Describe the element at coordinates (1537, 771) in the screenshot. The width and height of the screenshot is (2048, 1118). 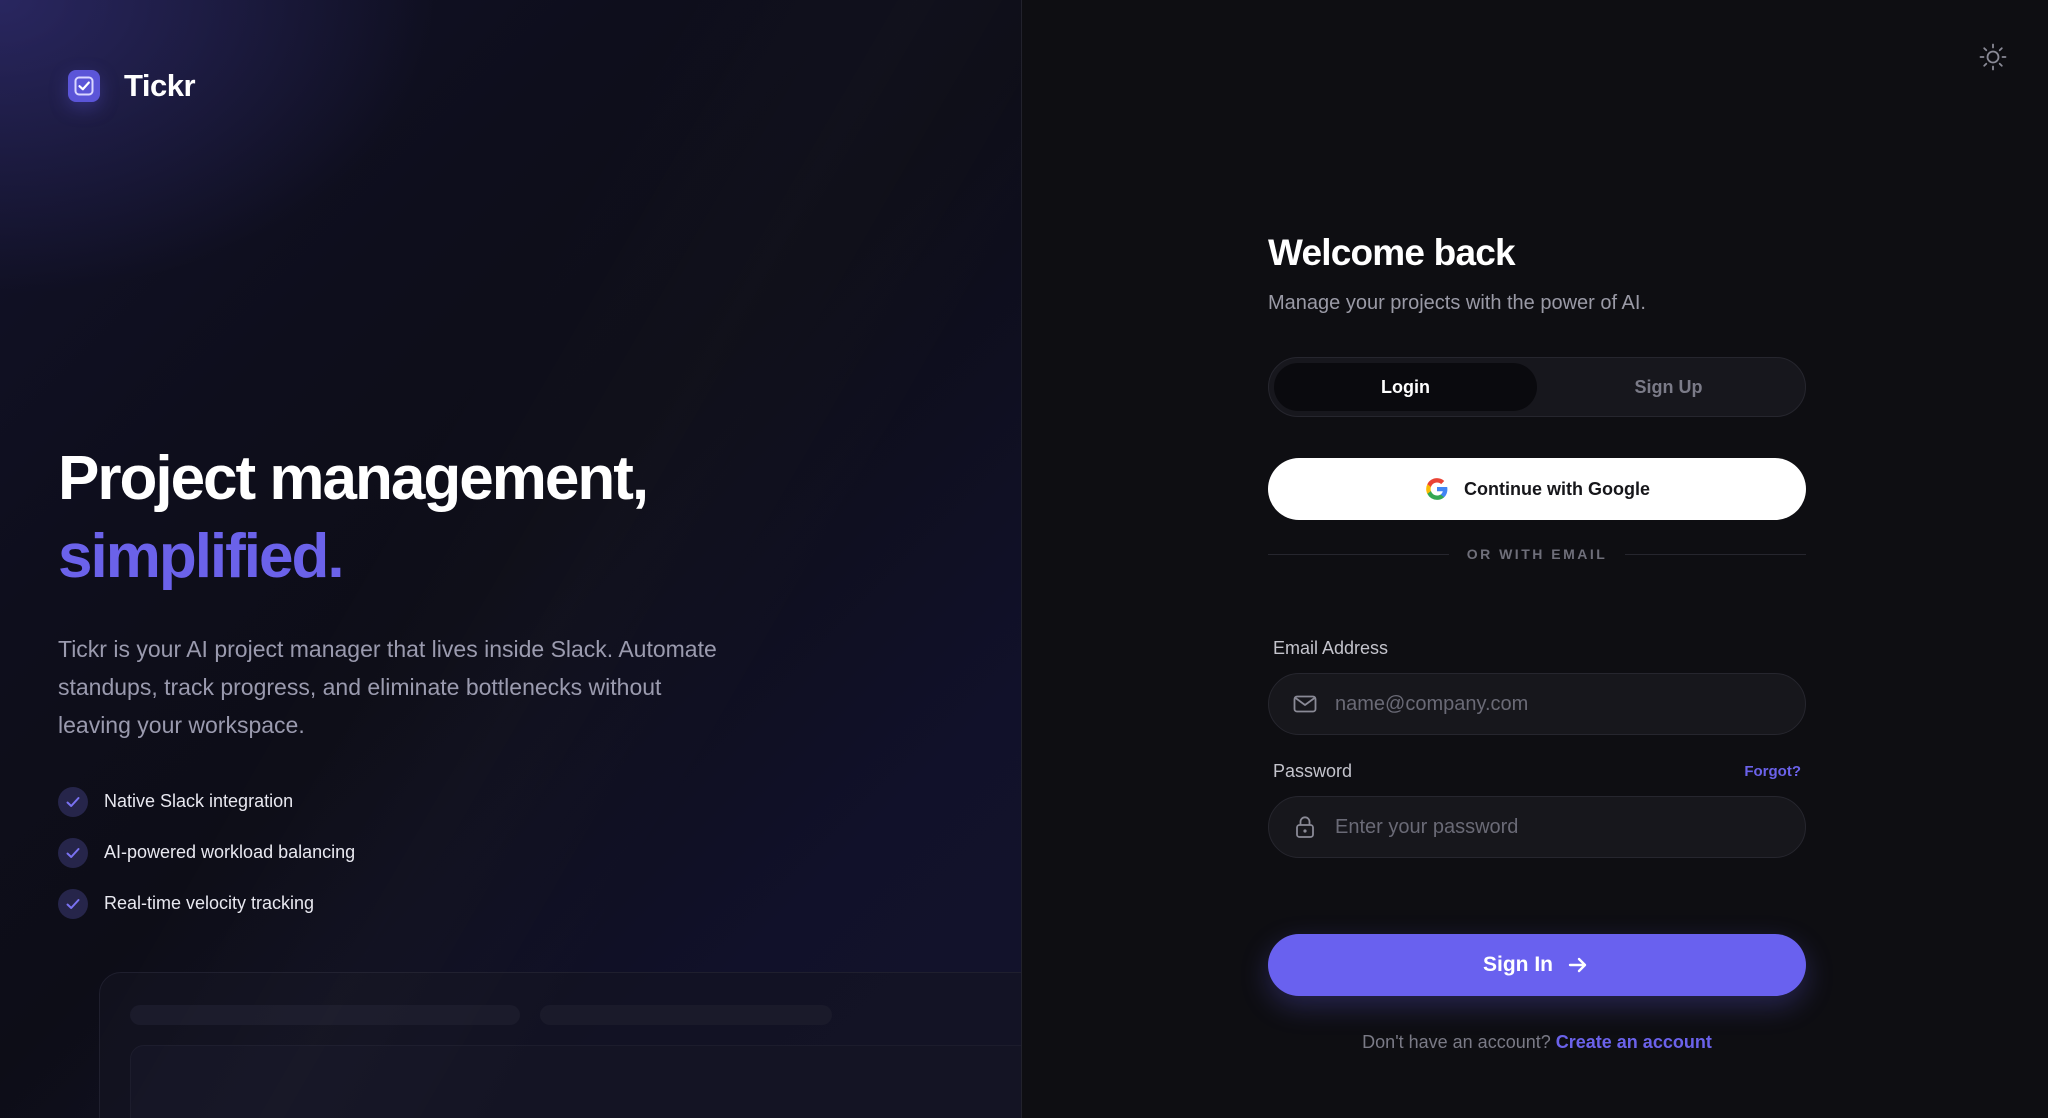
I see `password-label-row: Password Forgot?` at that location.